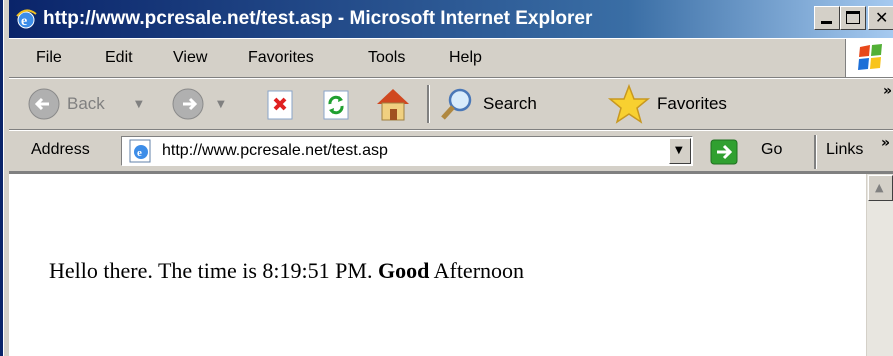  I want to click on forward-dropdown-icon: ▼, so click(221, 104).